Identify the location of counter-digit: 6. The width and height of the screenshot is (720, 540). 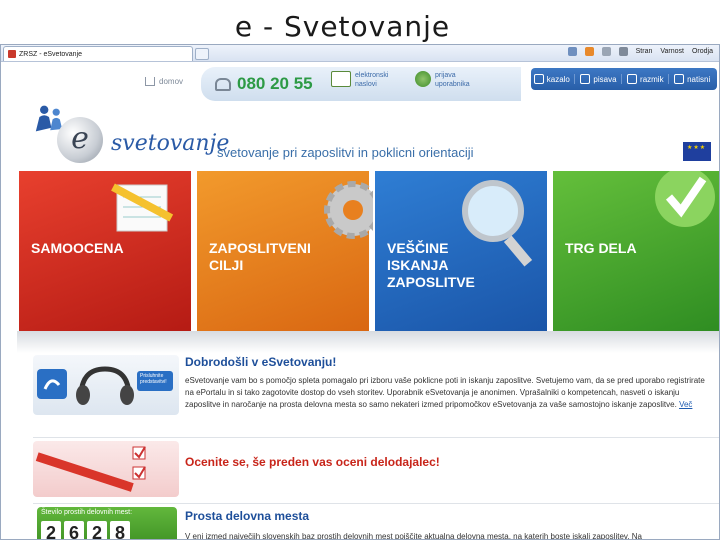
(74, 530).